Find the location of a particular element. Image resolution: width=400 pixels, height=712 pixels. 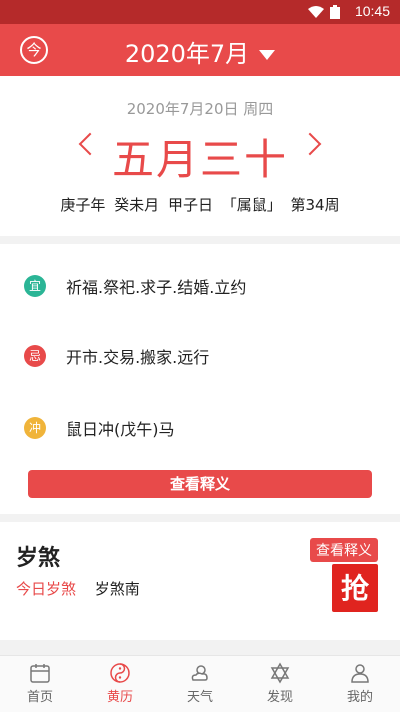

app-header: 今 2020年7月 is located at coordinates (200, 50).